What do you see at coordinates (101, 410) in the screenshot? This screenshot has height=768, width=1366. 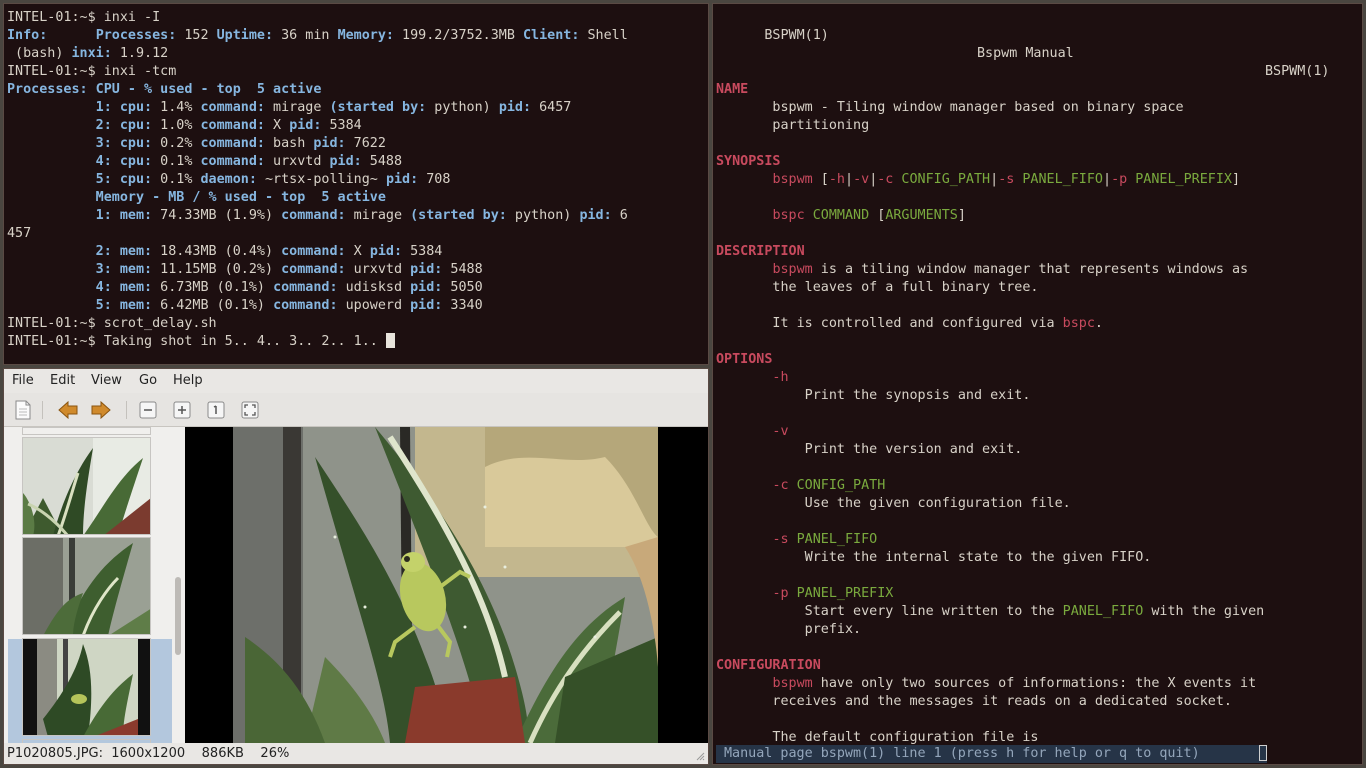 I see `forward-arrow-icon` at bounding box center [101, 410].